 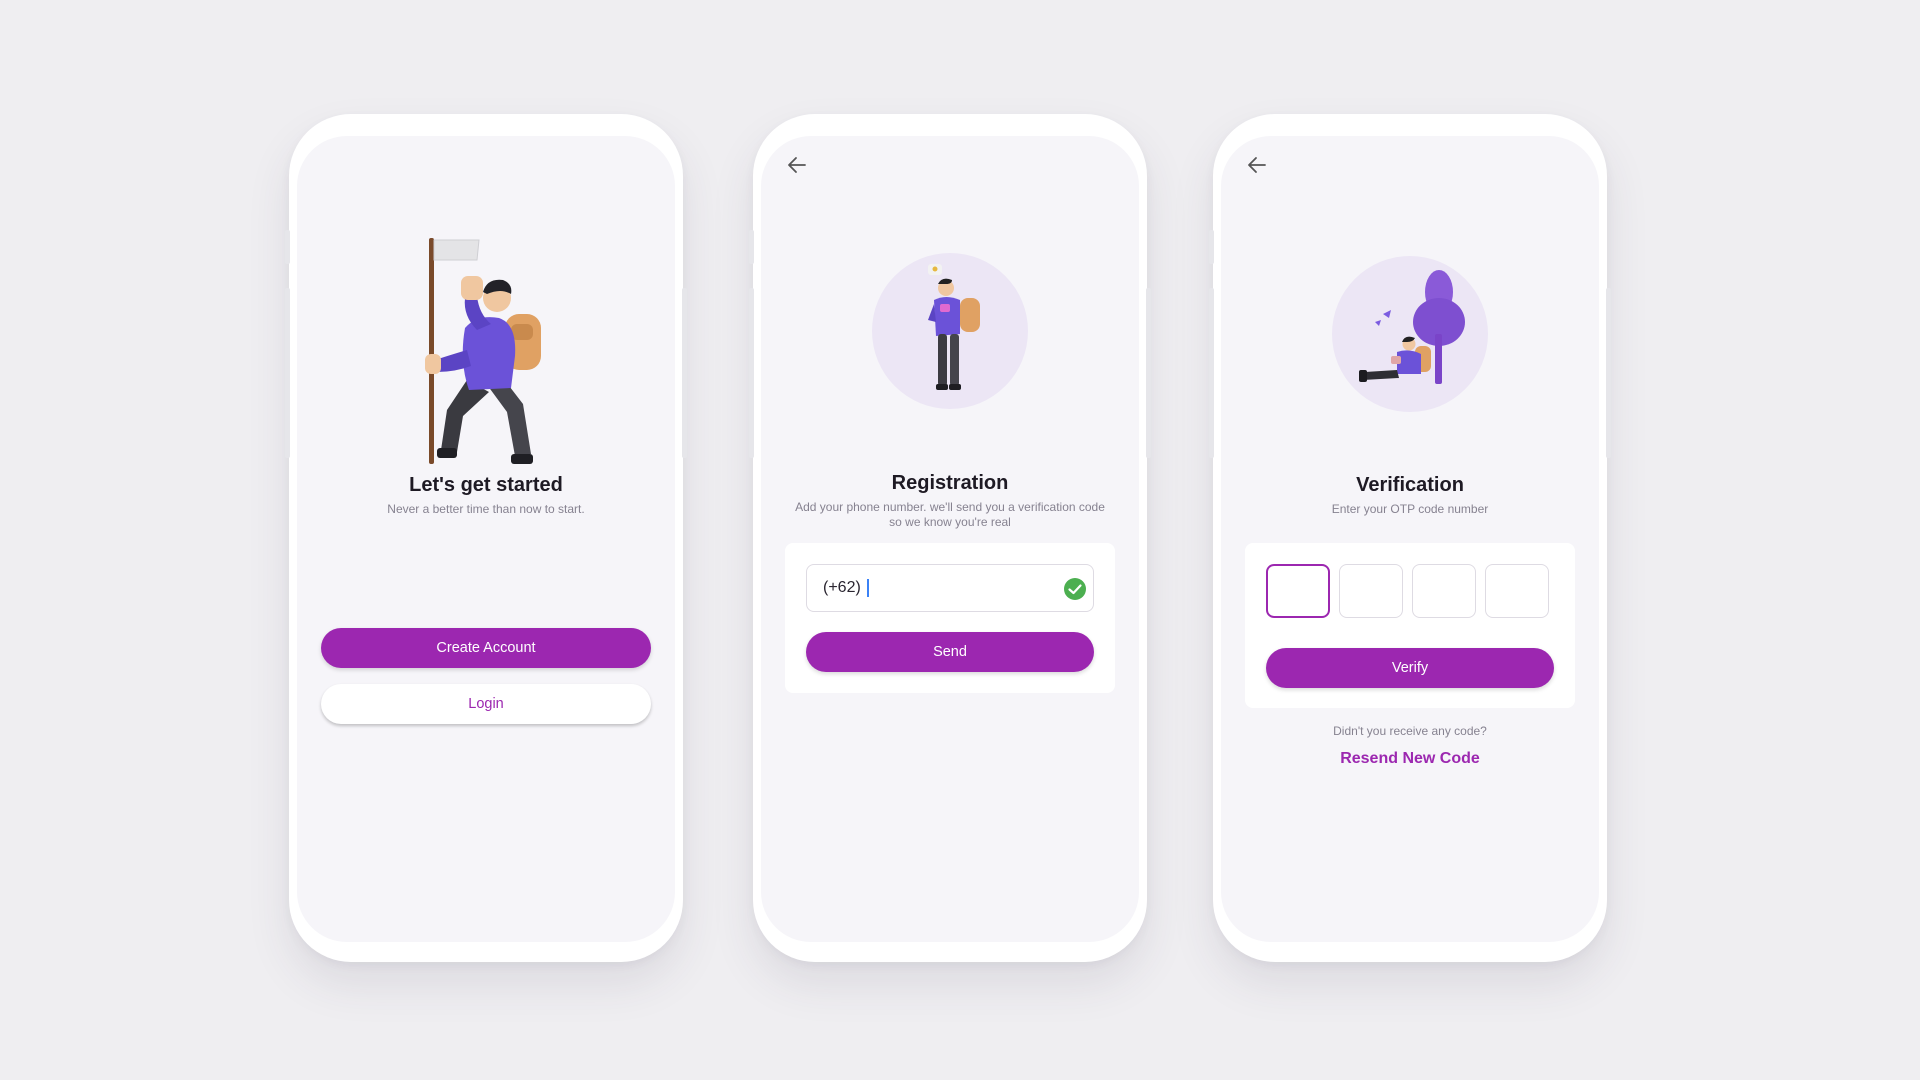 I want to click on create-account-button: Create Account, so click(x=486, y=648).